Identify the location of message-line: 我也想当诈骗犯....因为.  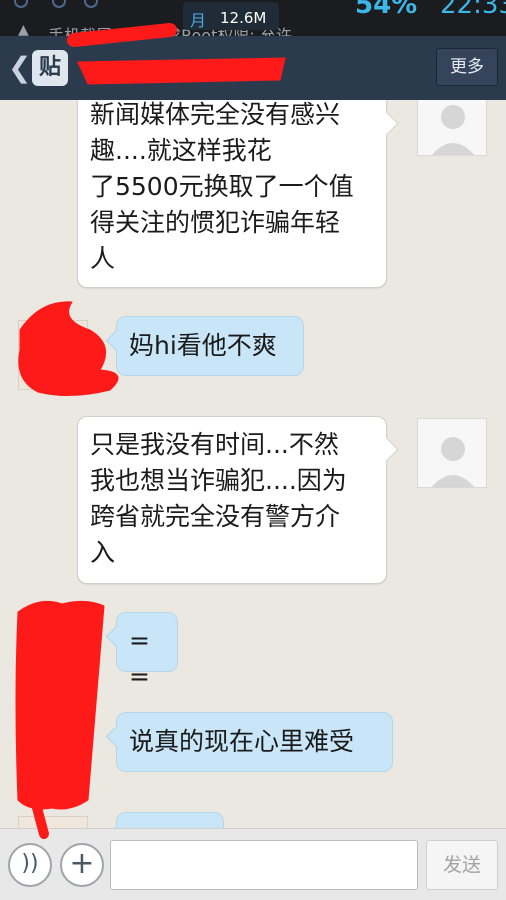
(218, 480).